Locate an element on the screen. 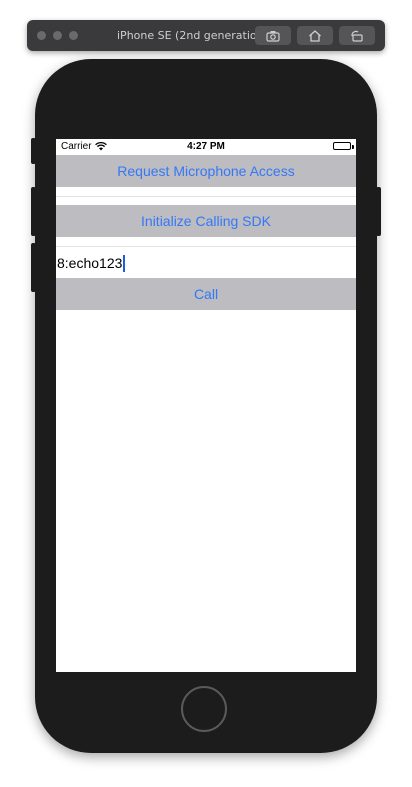 This screenshot has width=412, height=787. text-cursor is located at coordinates (124, 263).